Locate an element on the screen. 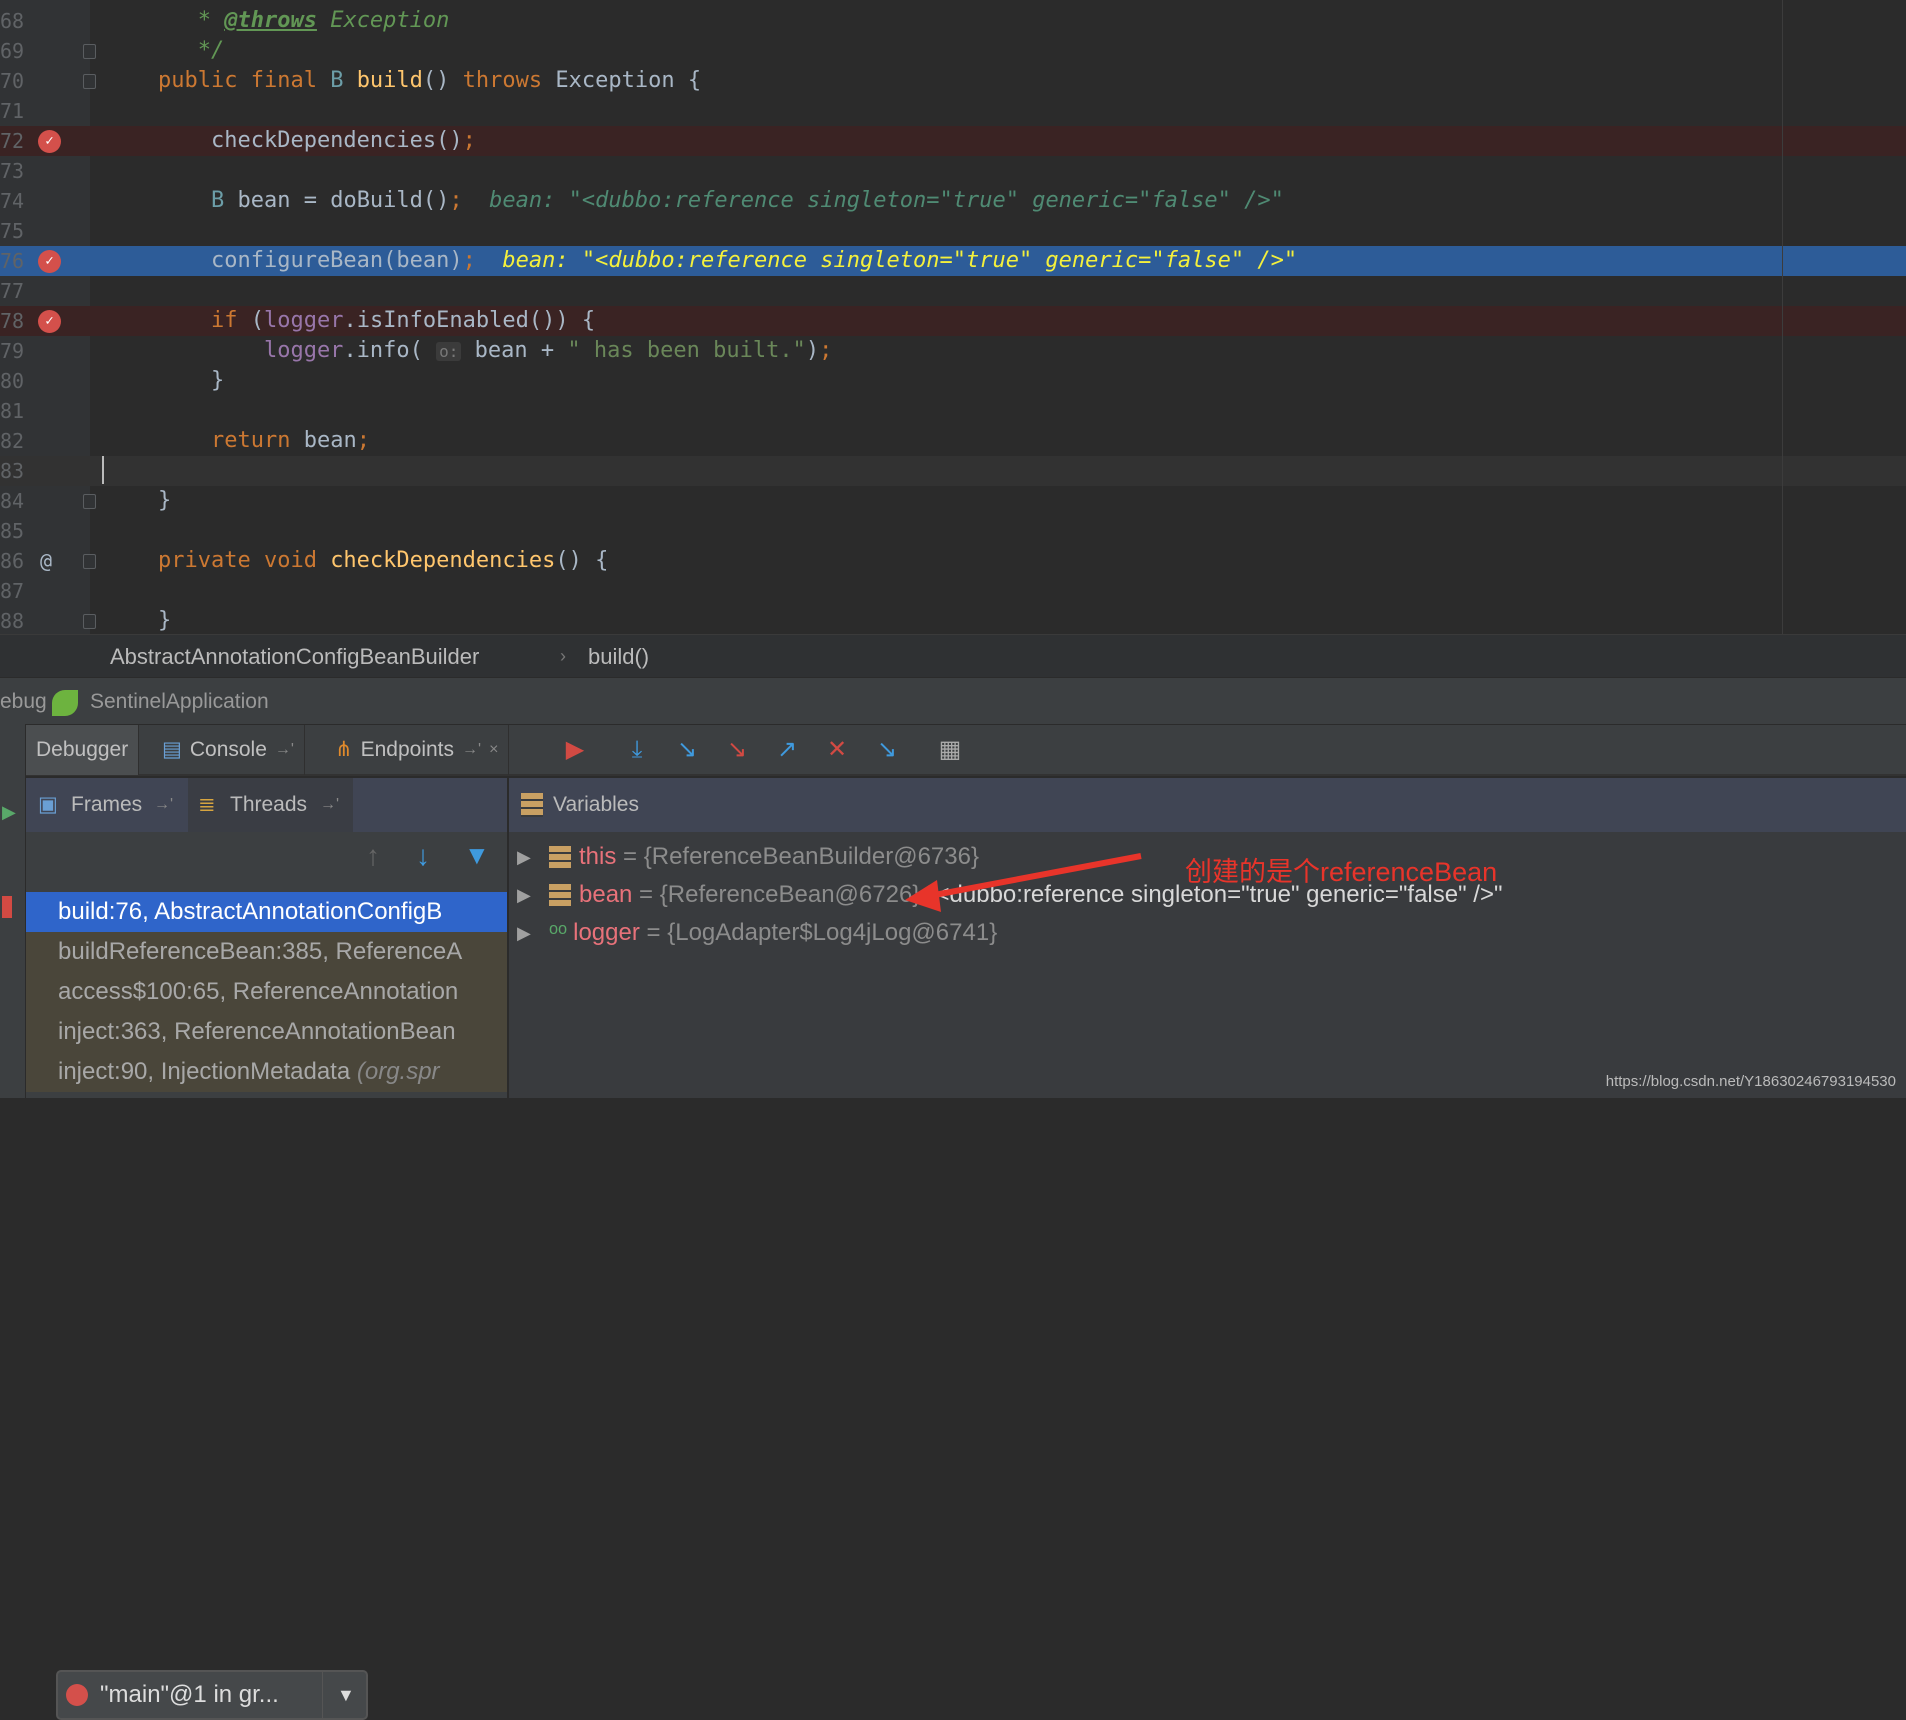 This screenshot has width=1906, height=1720. line-number: 78 is located at coordinates (12, 321).